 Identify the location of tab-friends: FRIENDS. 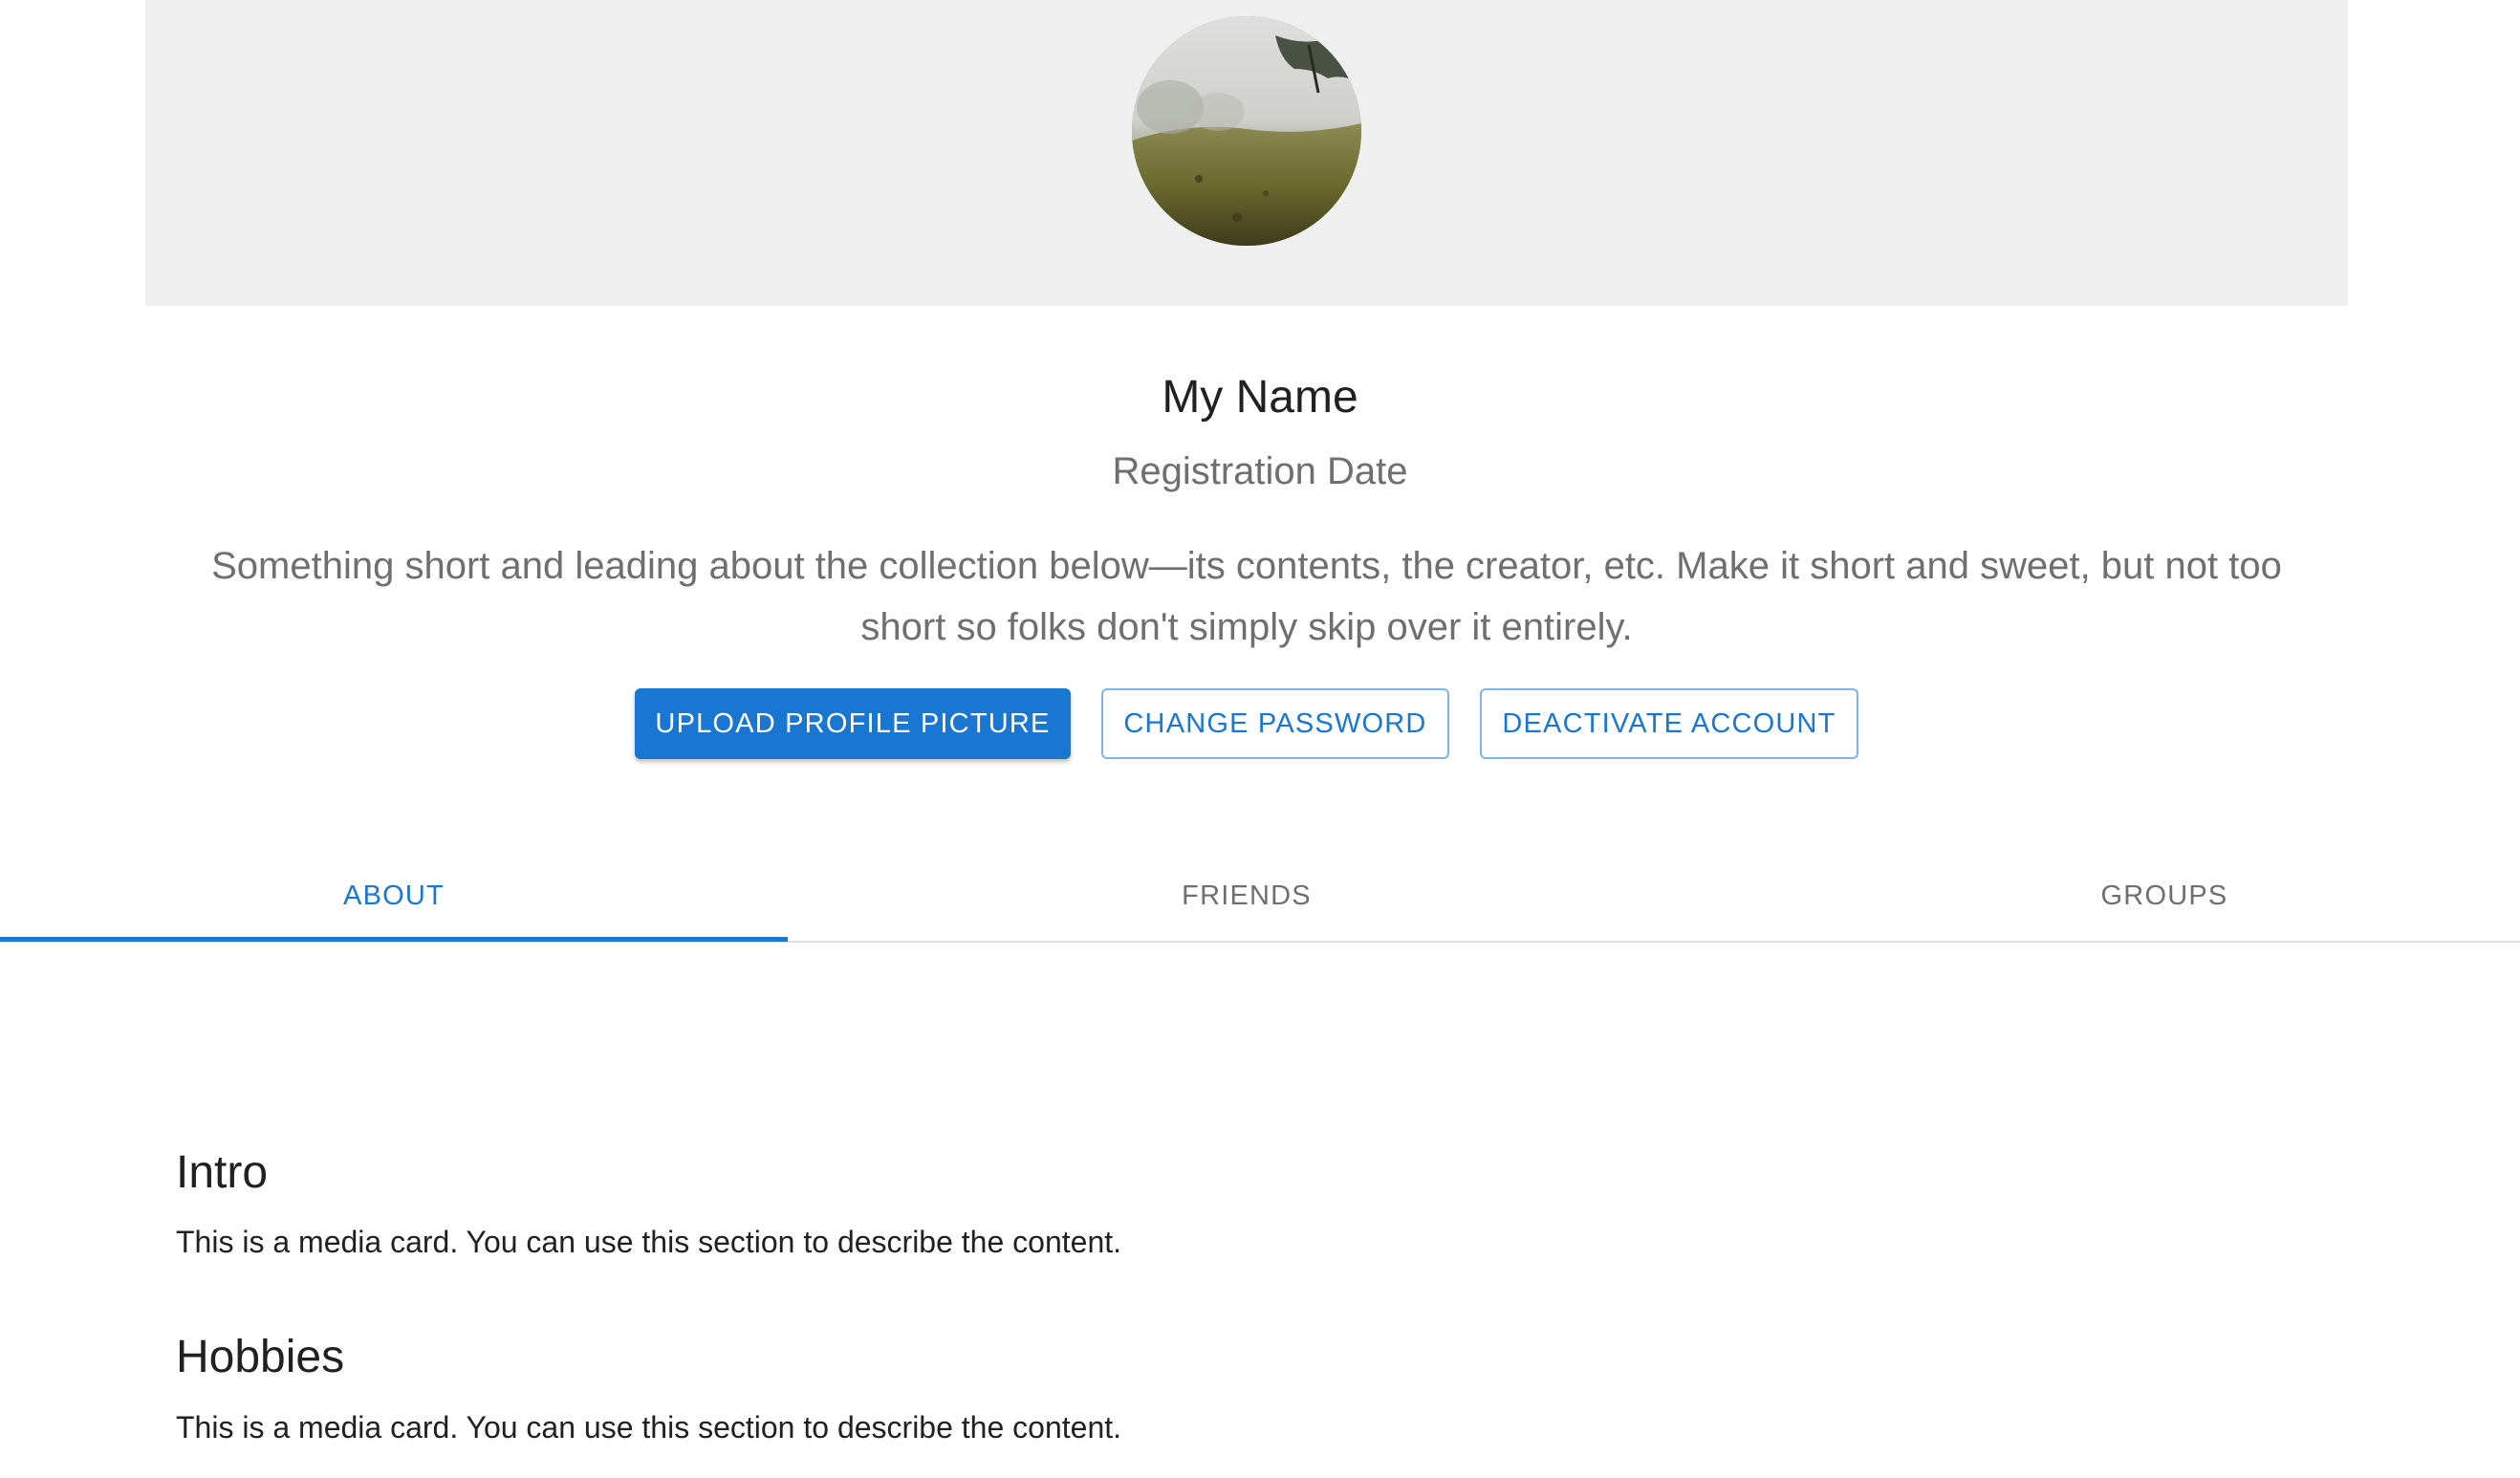
(1247, 896).